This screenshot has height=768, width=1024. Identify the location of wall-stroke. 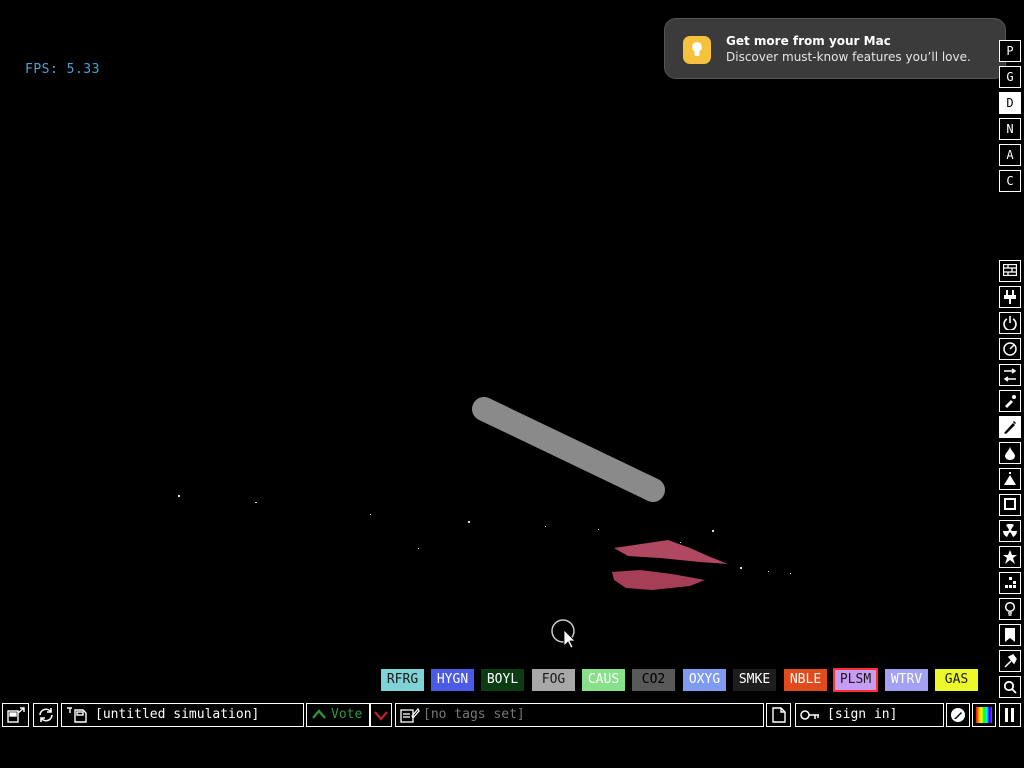
(568, 449).